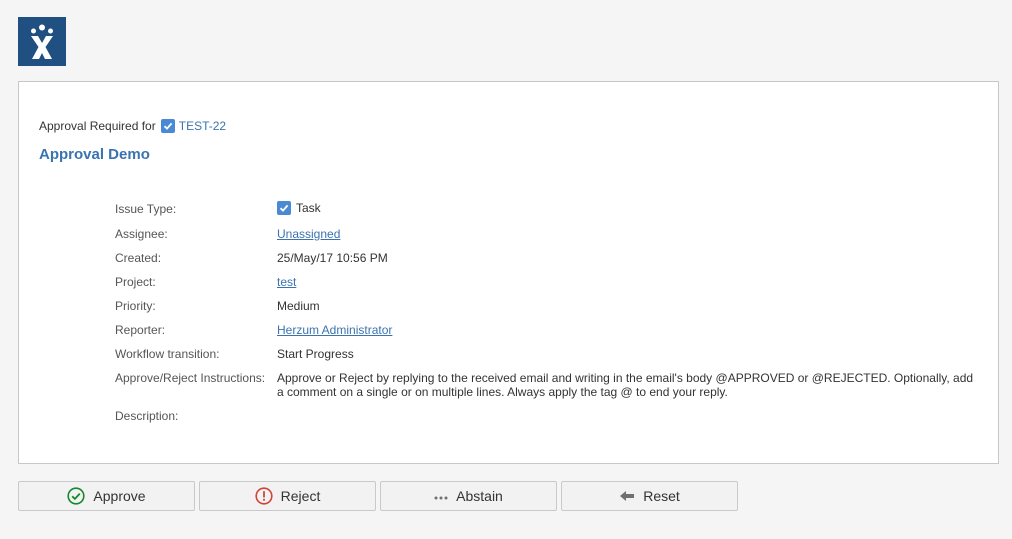 The image size is (1012, 539). Describe the element at coordinates (202, 126) in the screenshot. I see `issue-key-link: TEST-22` at that location.